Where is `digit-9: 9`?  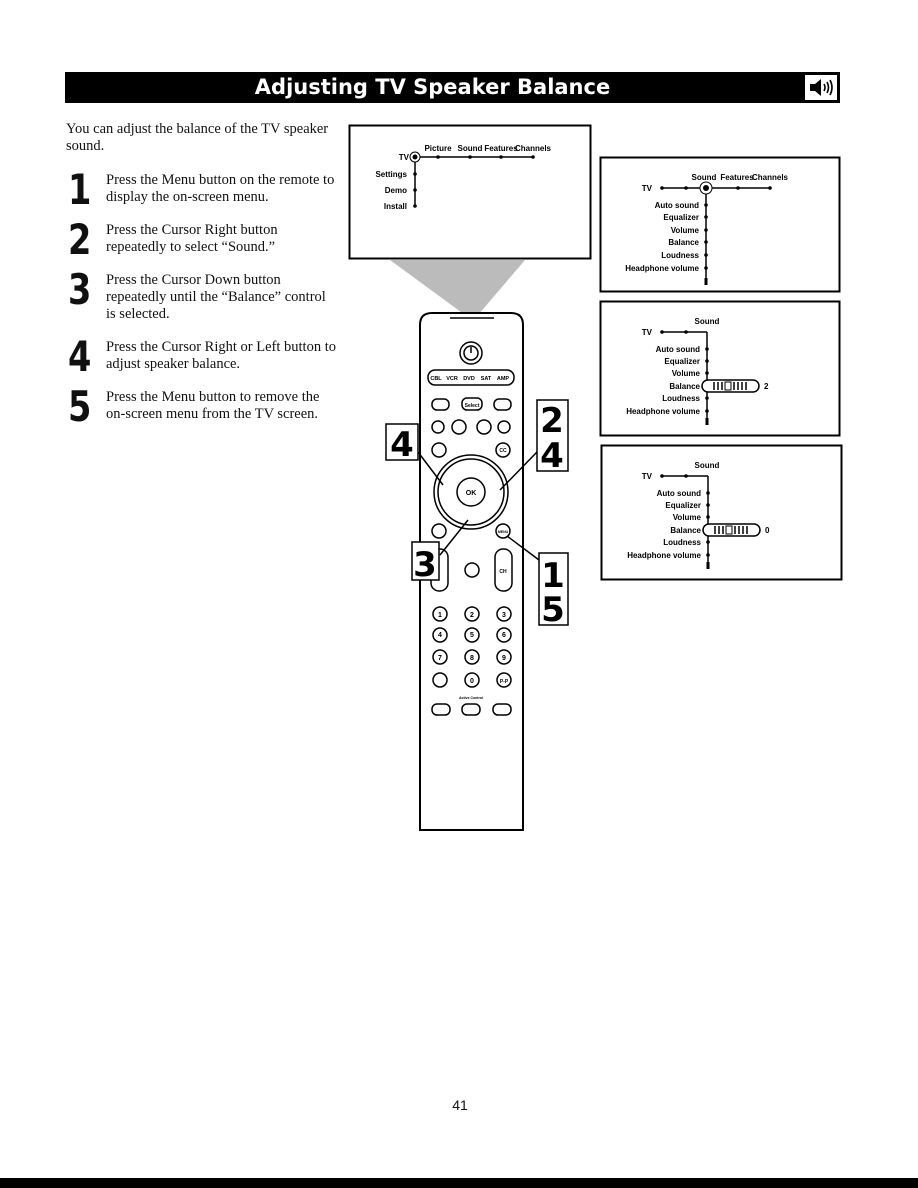
digit-9: 9 is located at coordinates (504, 658).